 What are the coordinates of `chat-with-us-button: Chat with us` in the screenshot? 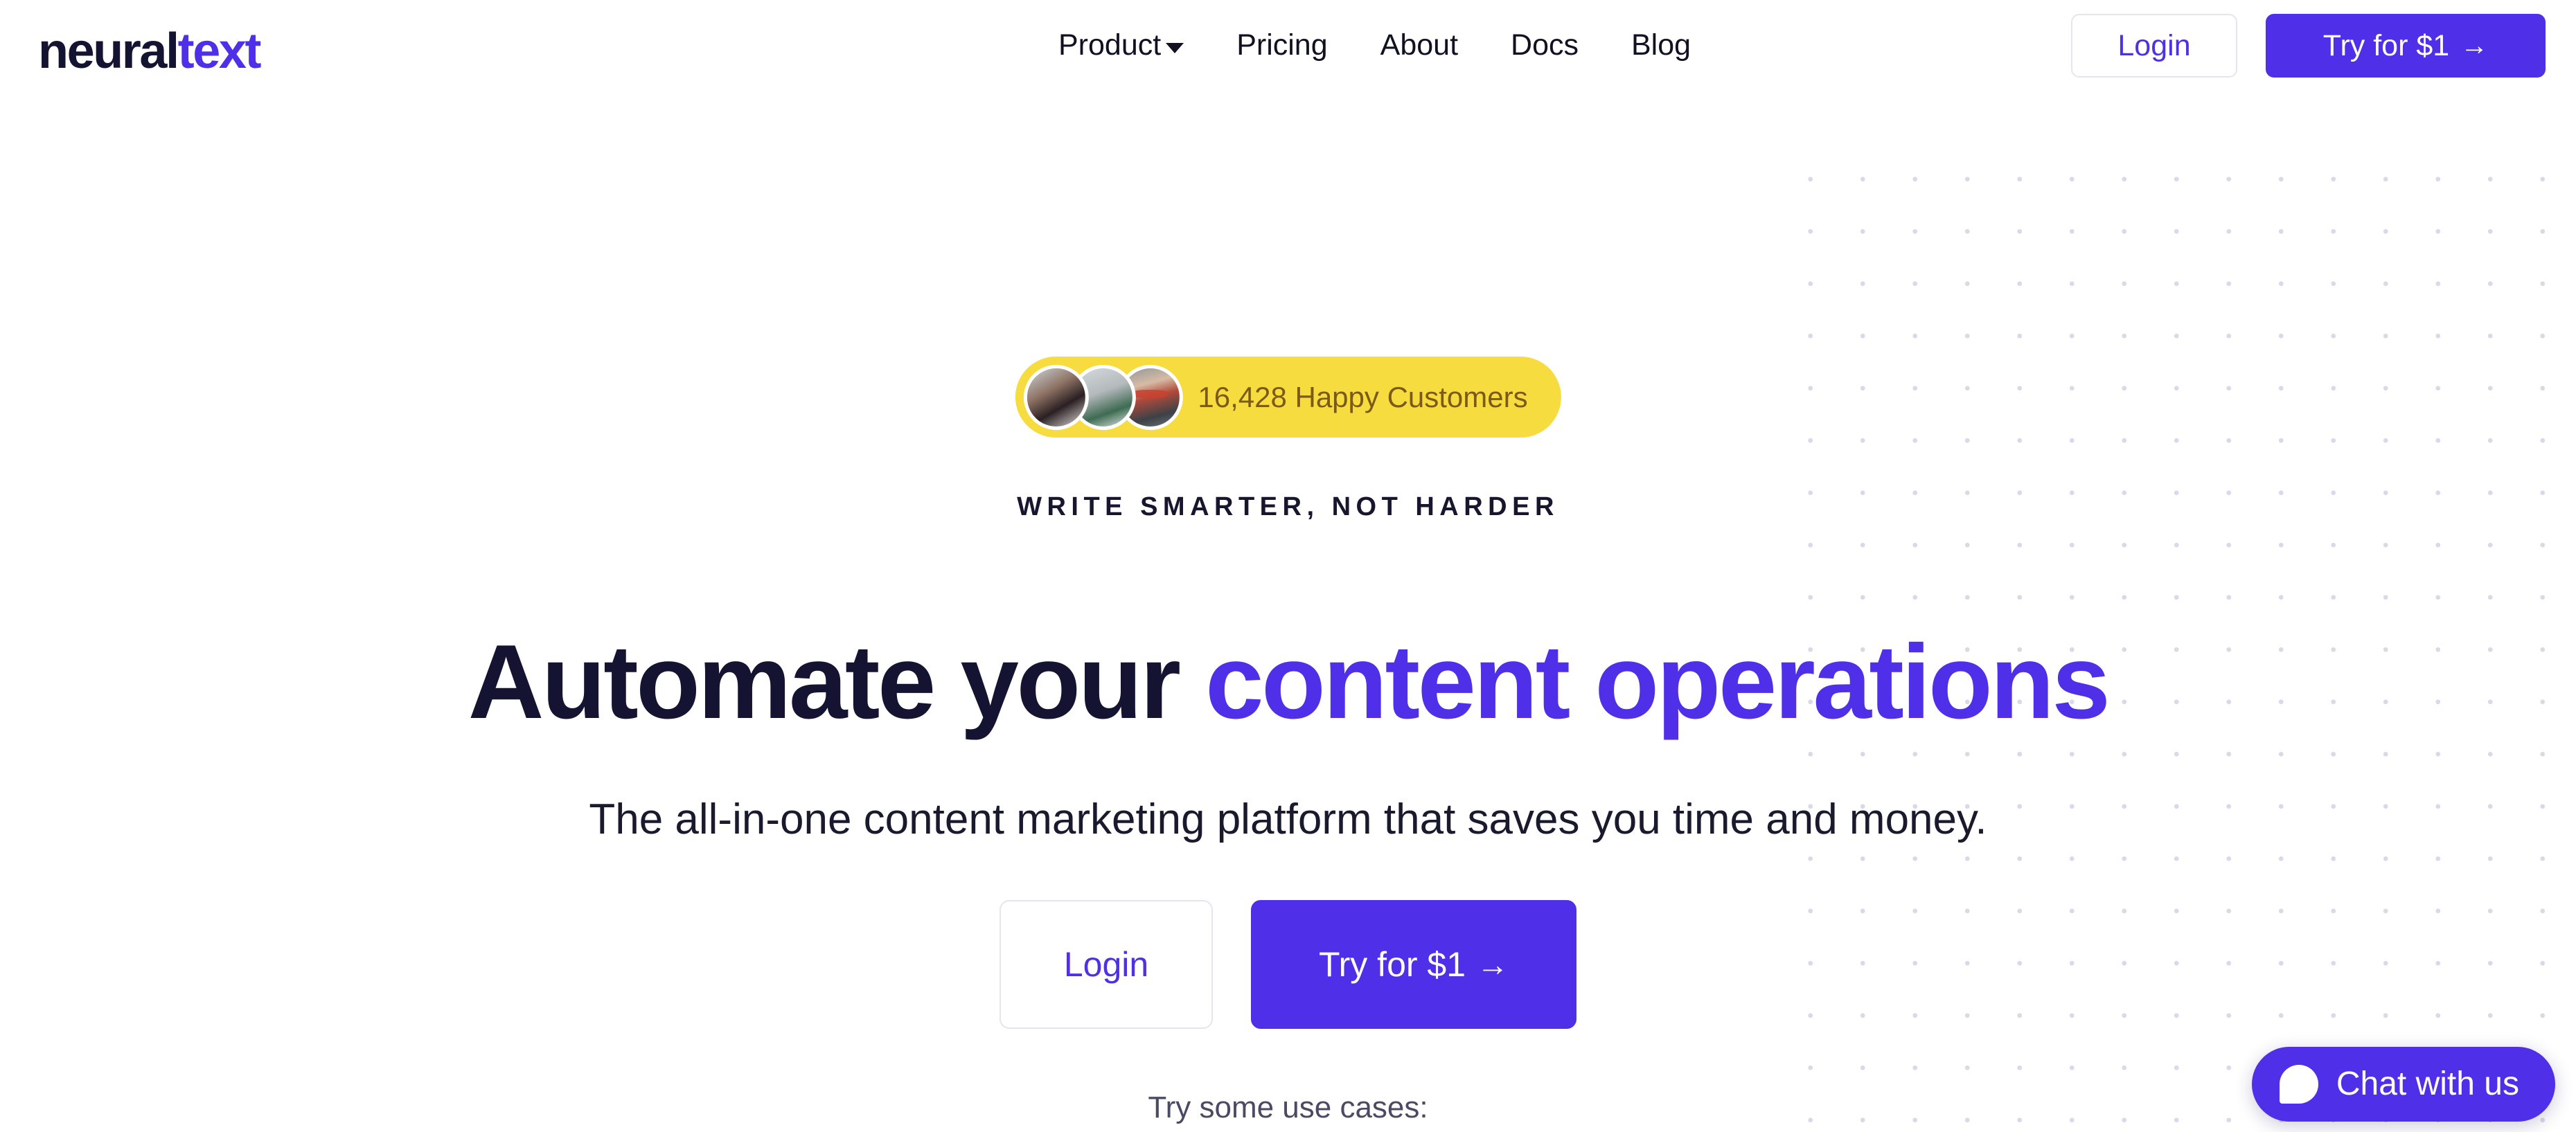 It's located at (2403, 1084).